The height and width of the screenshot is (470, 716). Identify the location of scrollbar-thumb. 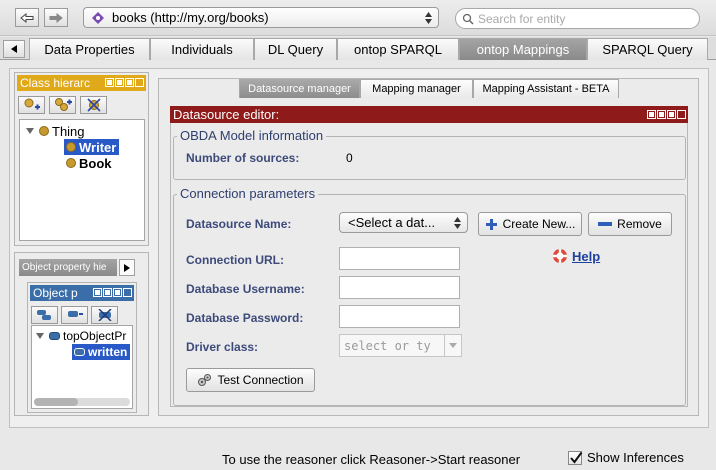
(56, 402).